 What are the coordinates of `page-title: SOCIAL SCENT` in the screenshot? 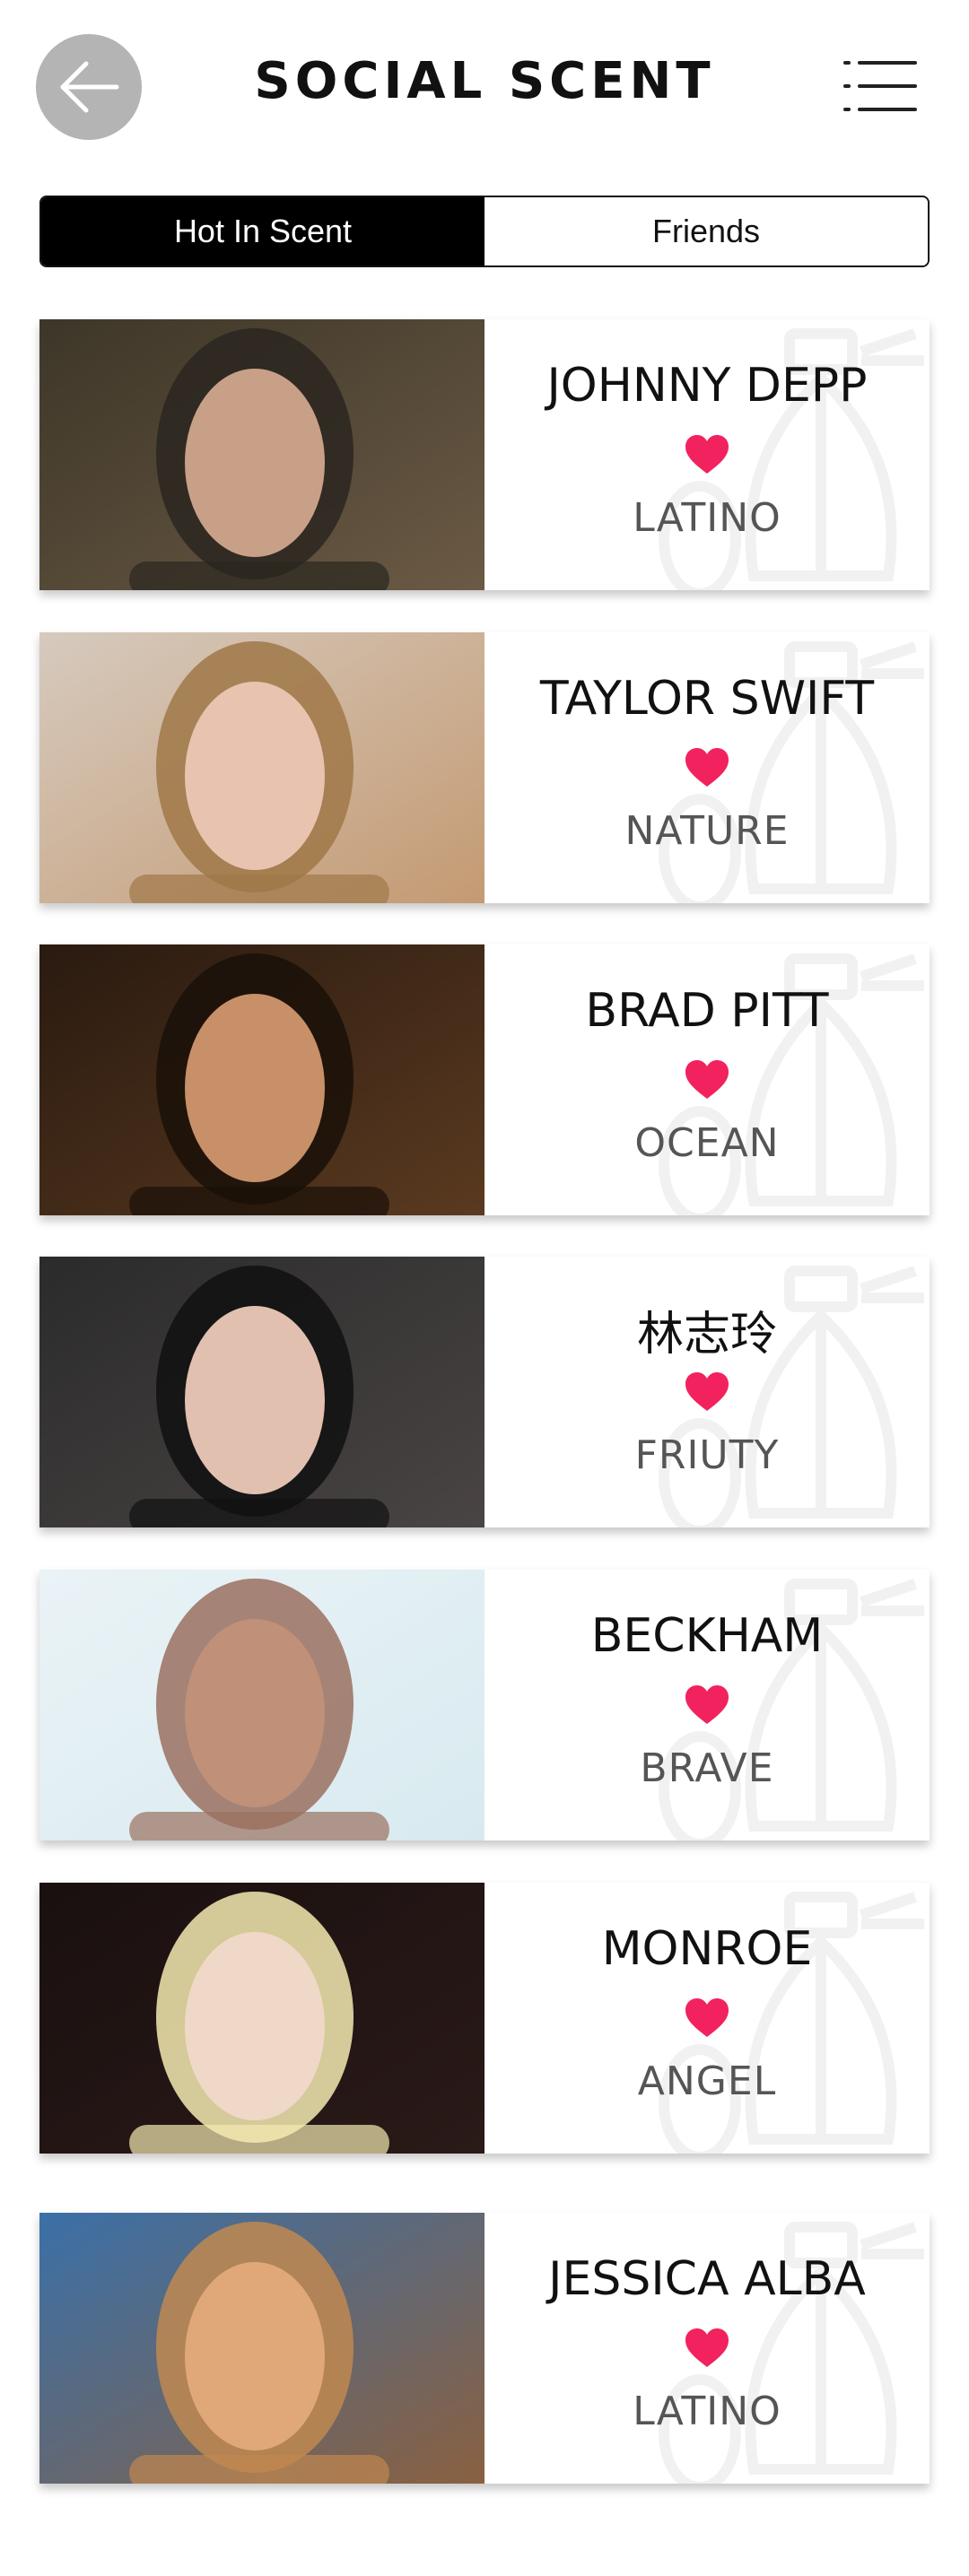 It's located at (484, 81).